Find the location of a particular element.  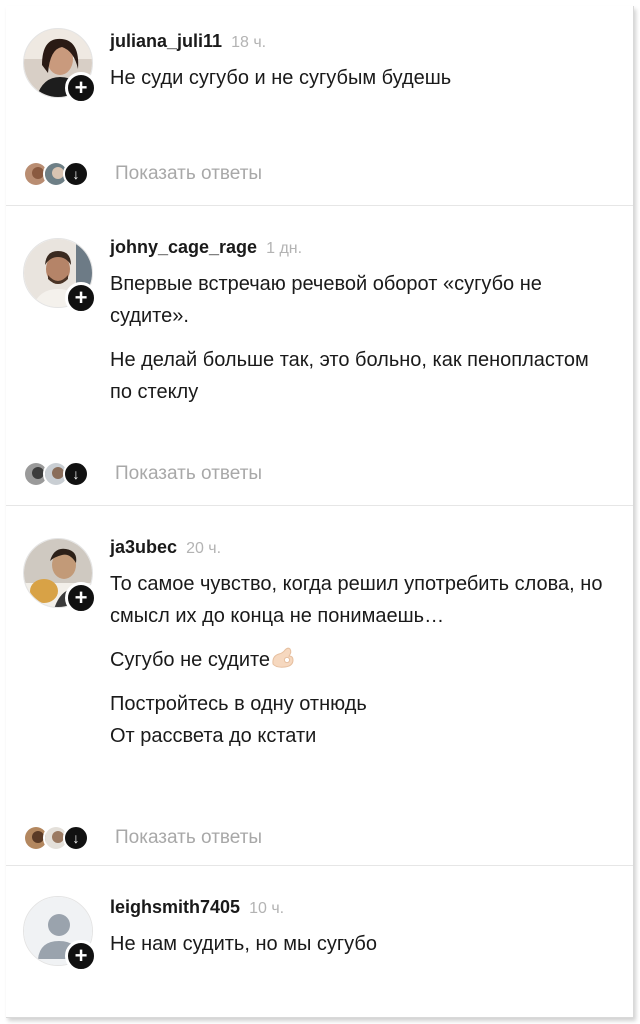

comment-header: johny_cage_rage 1 дн. is located at coordinates (362, 248).